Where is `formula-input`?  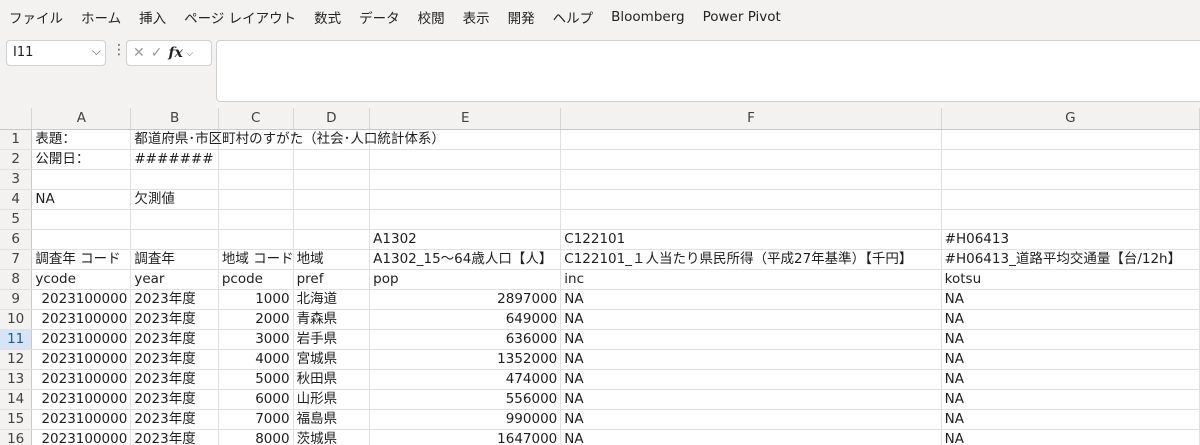
formula-input is located at coordinates (708, 71).